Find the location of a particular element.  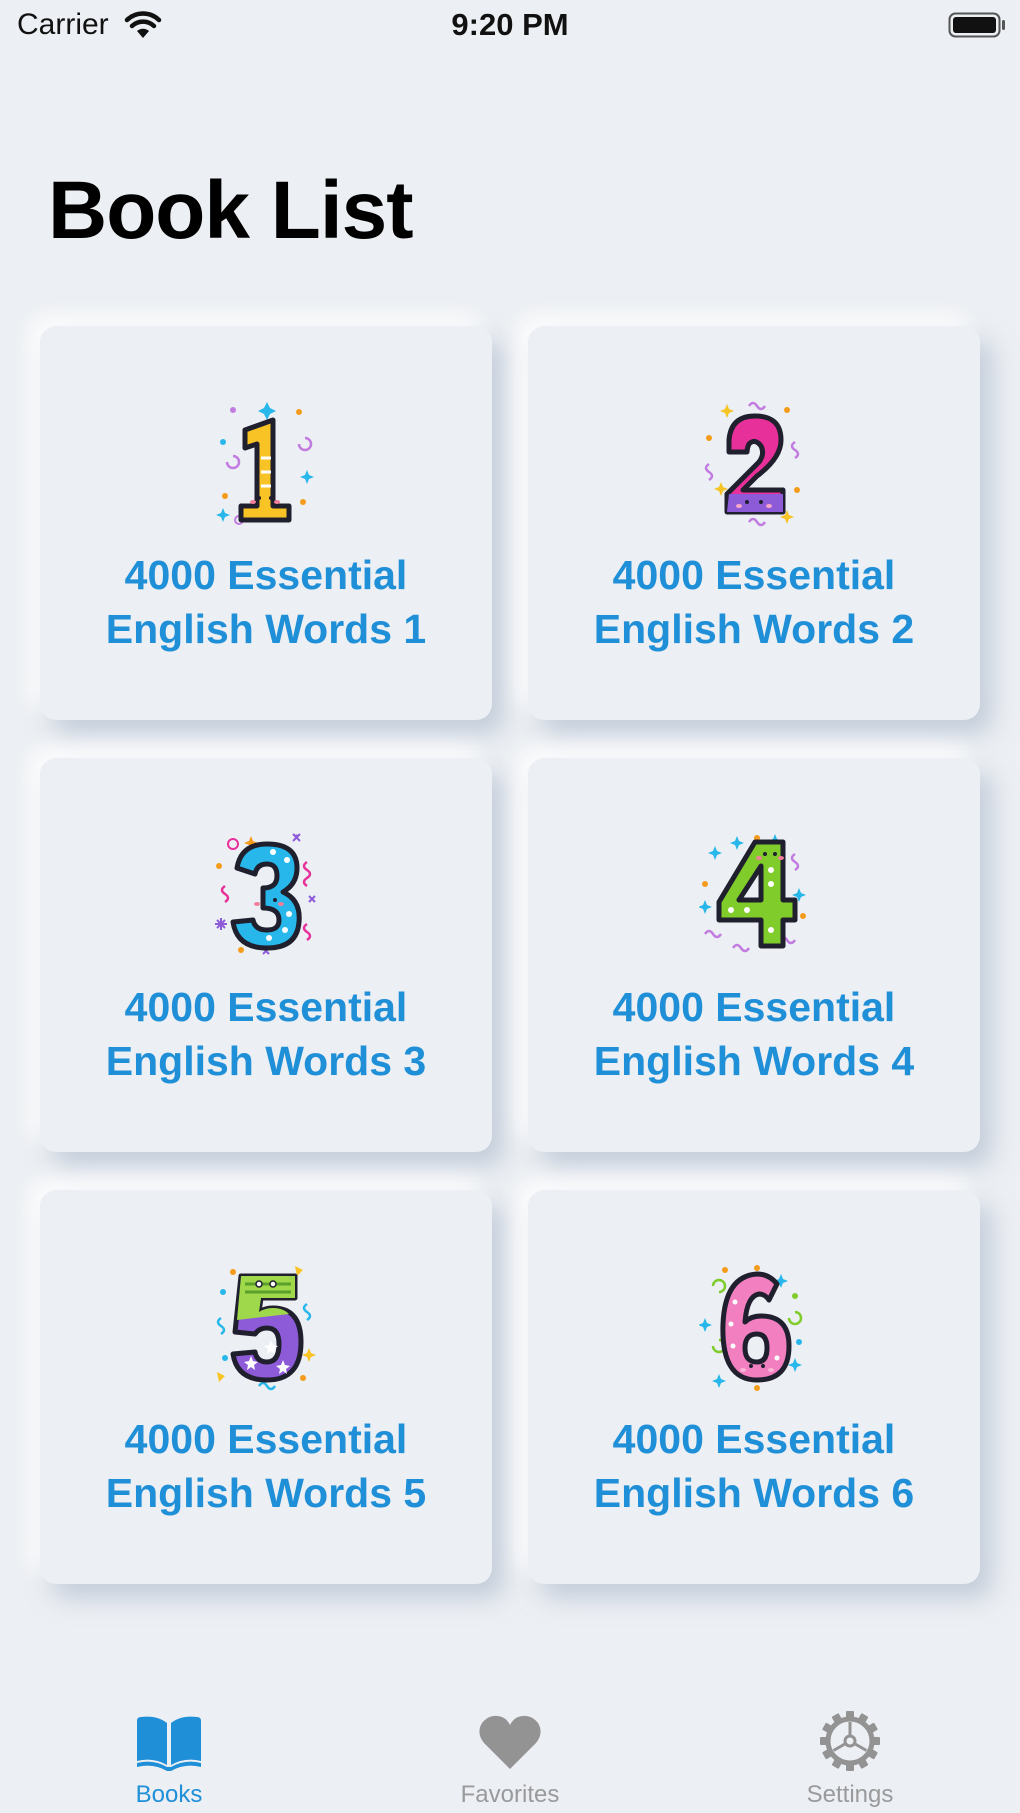

book-card-4: 4000 Essential English Words 4 is located at coordinates (754, 955).